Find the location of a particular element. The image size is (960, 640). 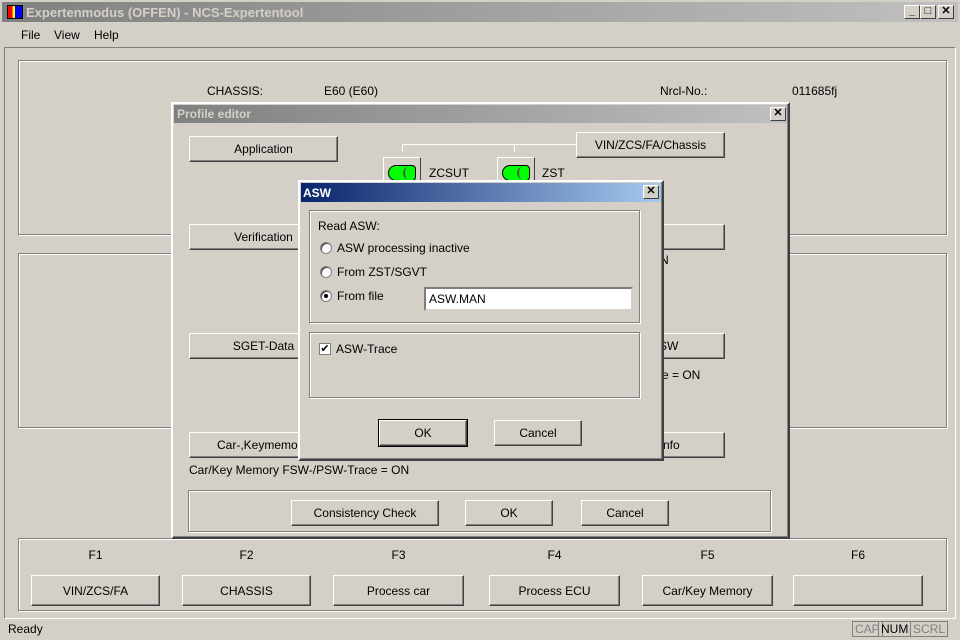

asw-title: ASW is located at coordinates (317, 193).